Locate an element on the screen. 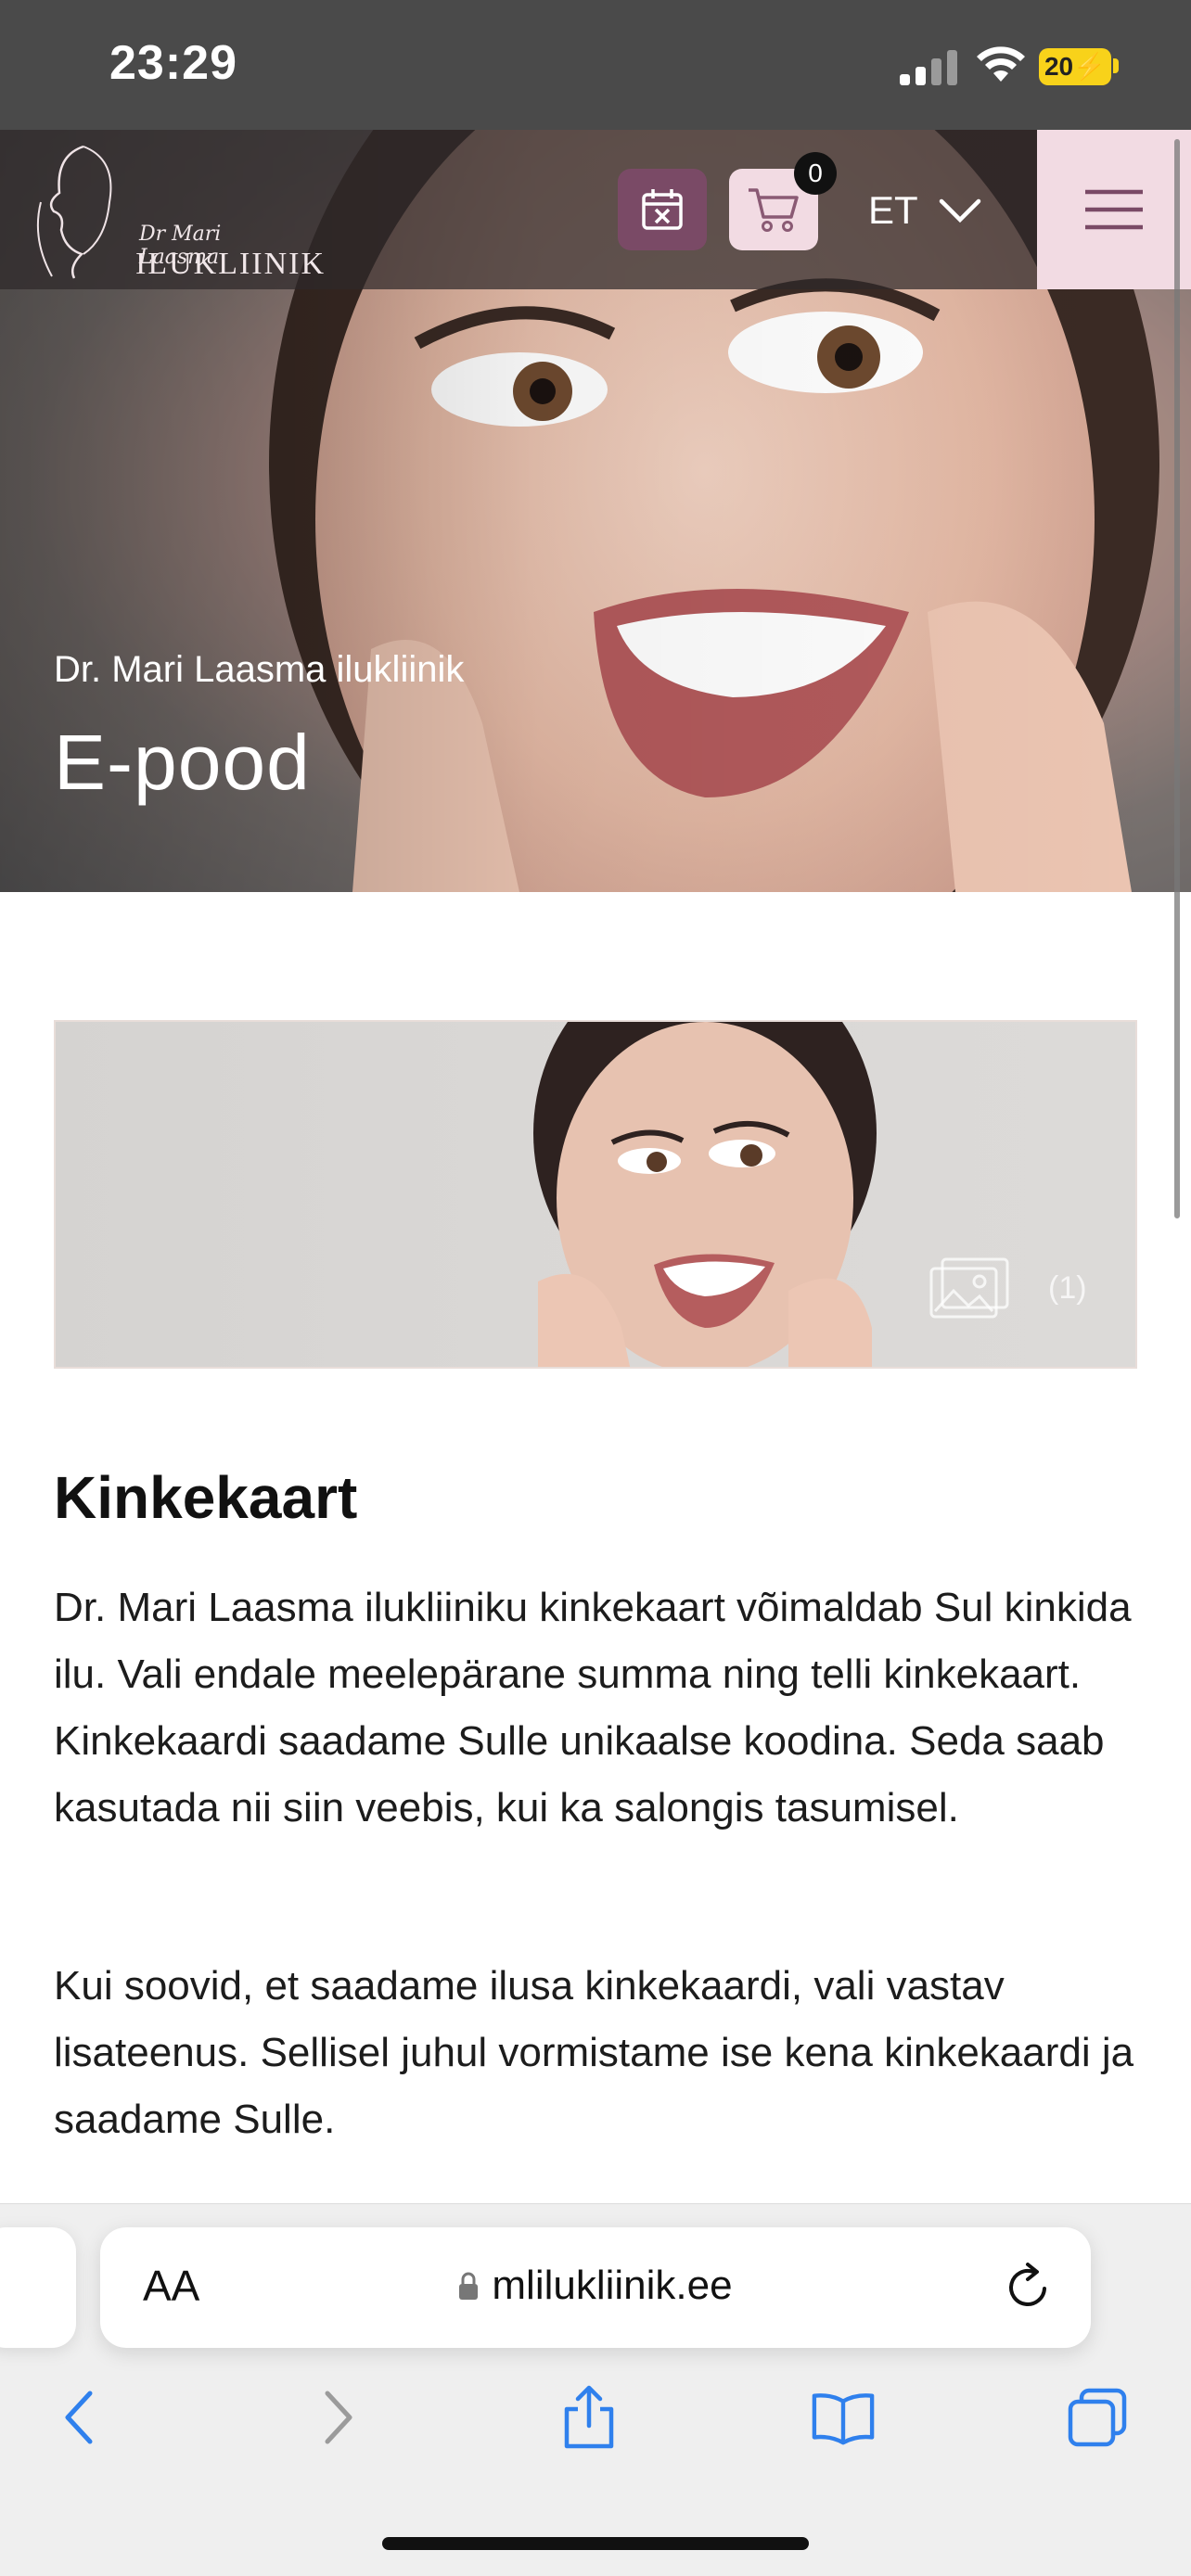 The height and width of the screenshot is (2576, 1191). cart-count-badge: 0 is located at coordinates (816, 173).